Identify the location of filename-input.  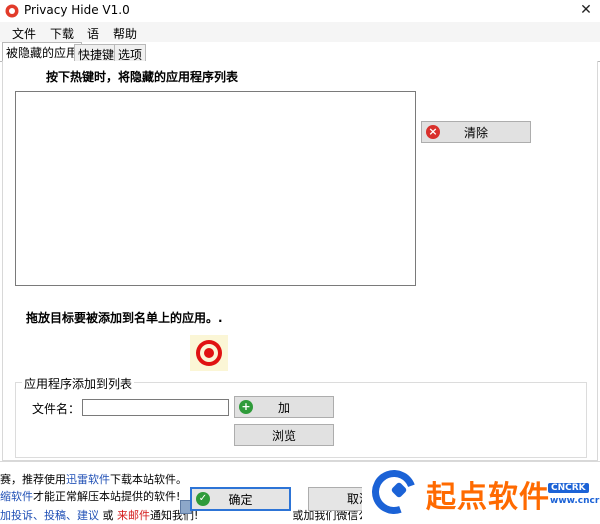
(155, 407).